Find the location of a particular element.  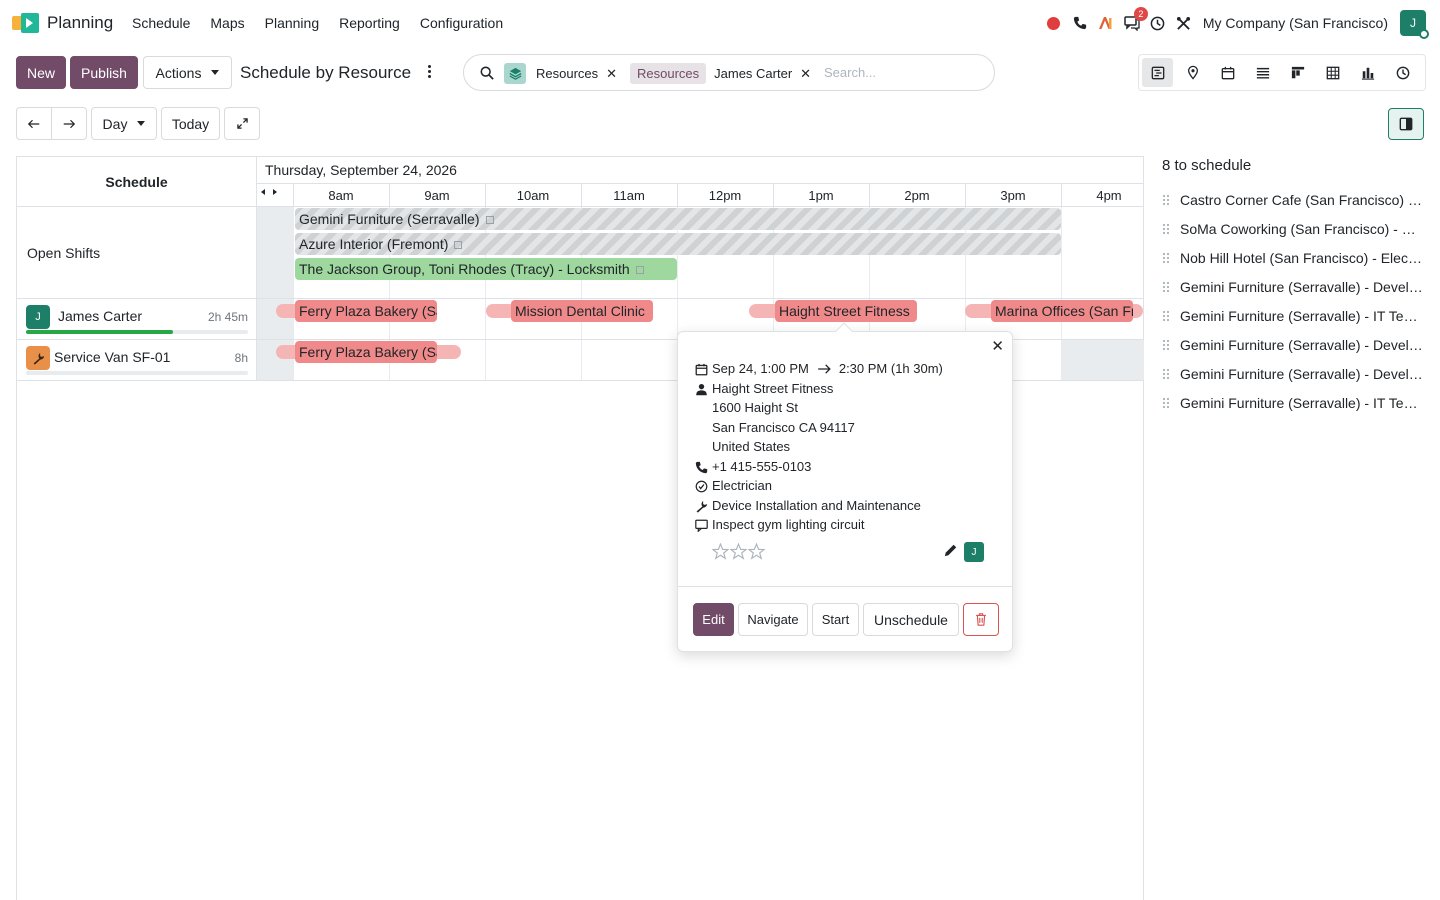

clock-icon is located at coordinates (1158, 23).